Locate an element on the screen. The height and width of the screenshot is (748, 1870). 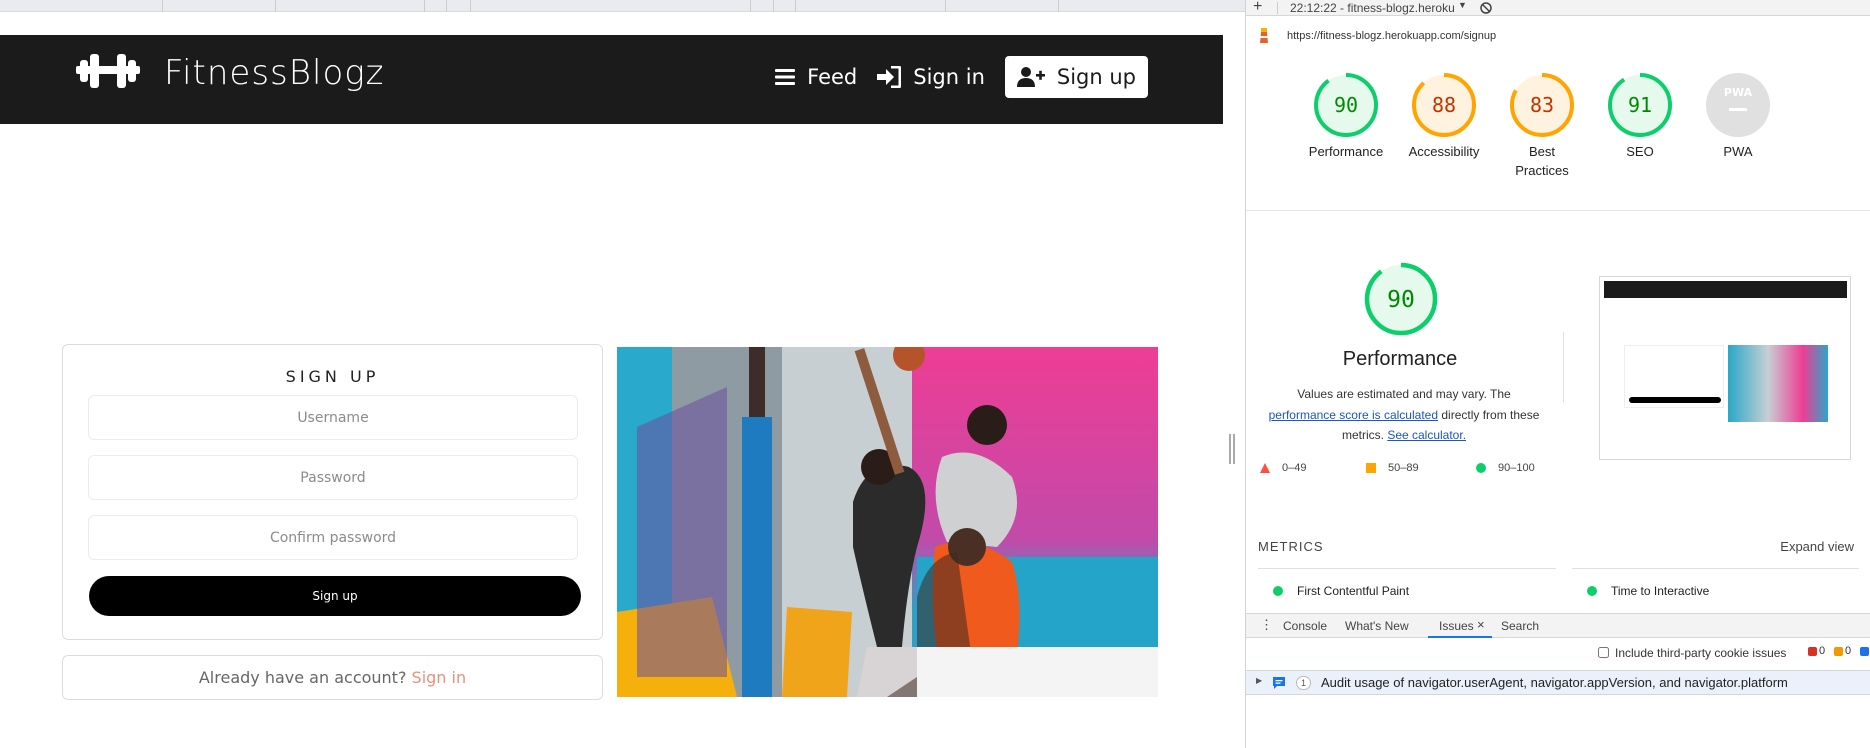
gauge-best-practices: 83 is located at coordinates (1542, 105).